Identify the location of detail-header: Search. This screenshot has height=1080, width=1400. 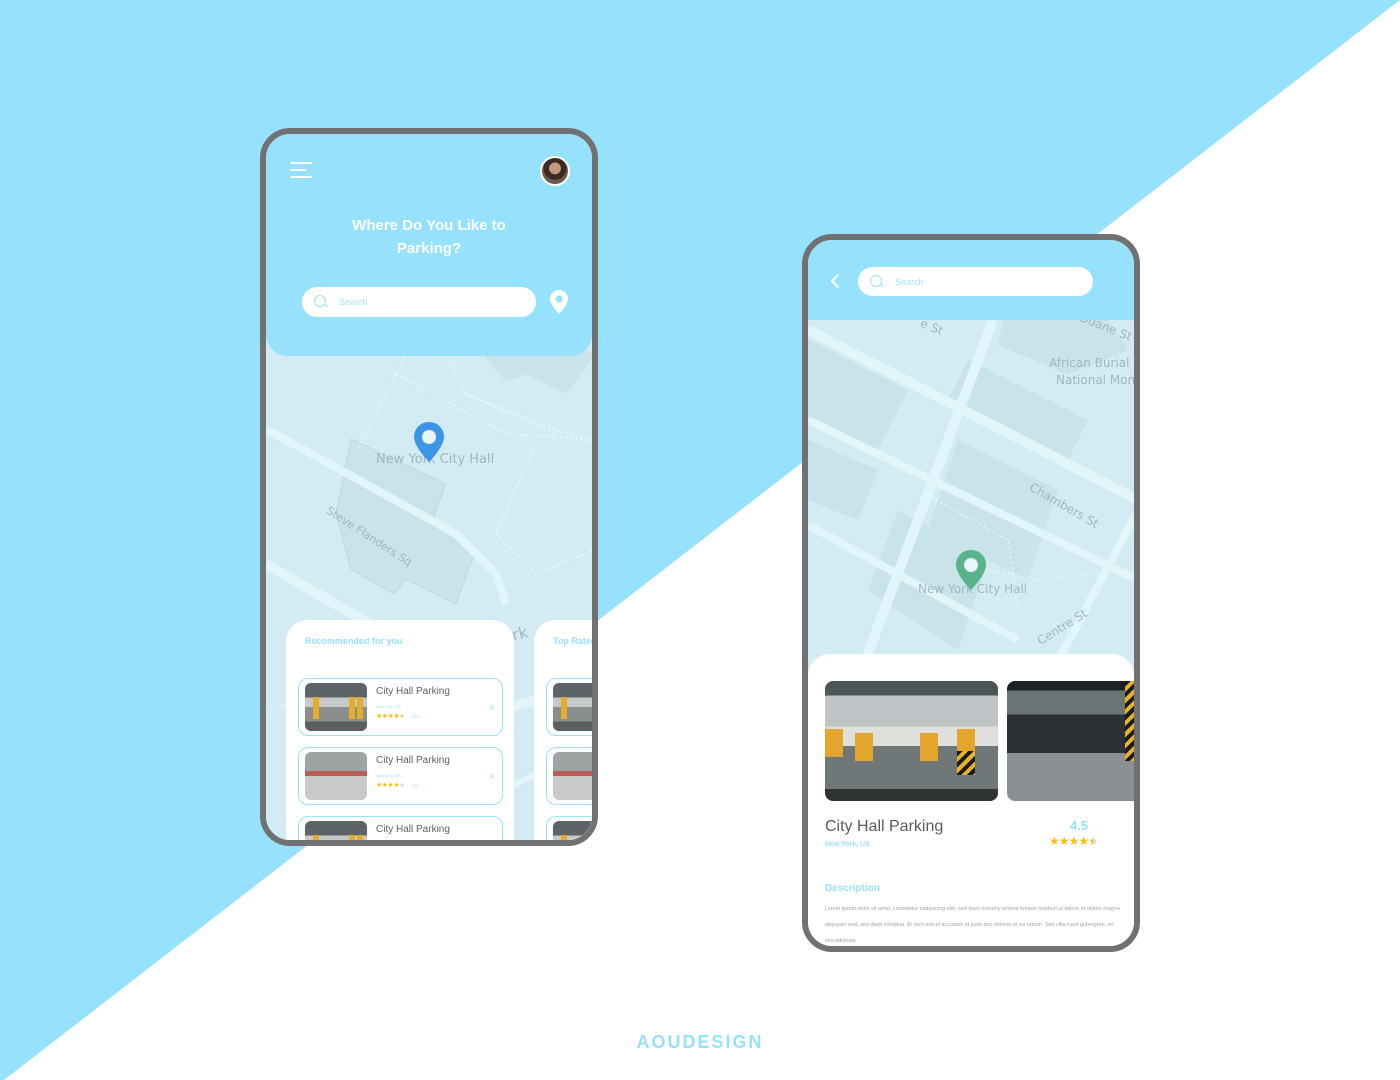
(971, 280).